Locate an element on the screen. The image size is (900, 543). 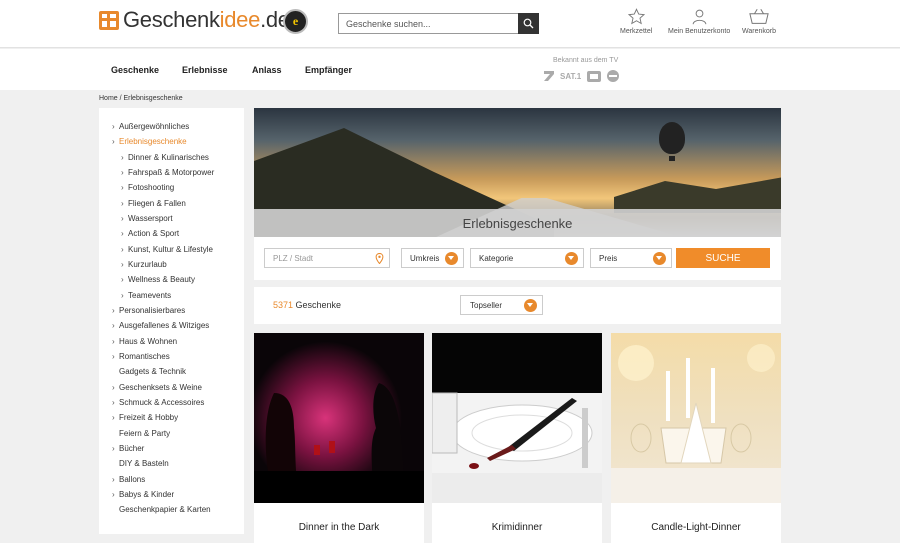
cart-label: Warenkorb is located at coordinates (759, 31).